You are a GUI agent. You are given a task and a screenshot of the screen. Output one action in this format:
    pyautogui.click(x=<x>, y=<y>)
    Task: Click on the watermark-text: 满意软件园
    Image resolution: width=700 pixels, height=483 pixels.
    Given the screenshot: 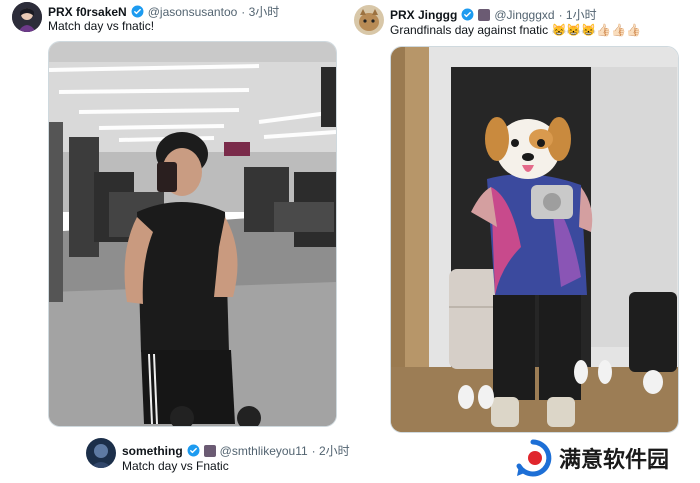 What is the action you would take?
    pyautogui.click(x=614, y=460)
    